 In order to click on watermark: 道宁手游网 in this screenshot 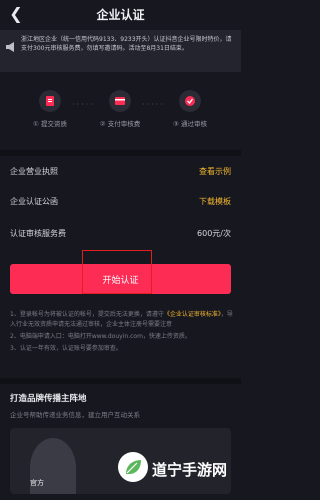, I will do `click(178, 471)`.